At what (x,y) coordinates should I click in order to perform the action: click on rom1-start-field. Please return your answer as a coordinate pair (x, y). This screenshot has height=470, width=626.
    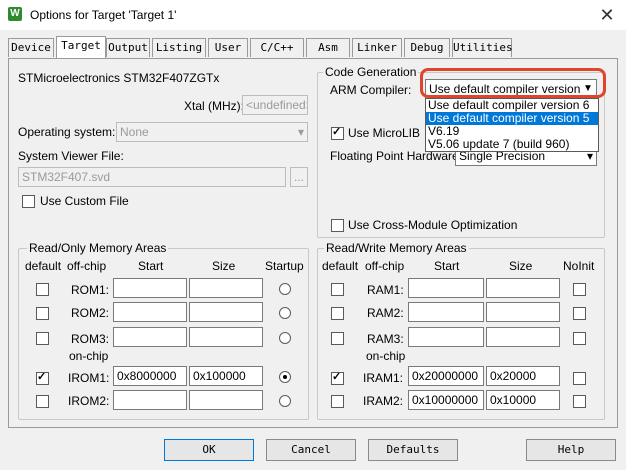
    Looking at the image, I should click on (150, 288).